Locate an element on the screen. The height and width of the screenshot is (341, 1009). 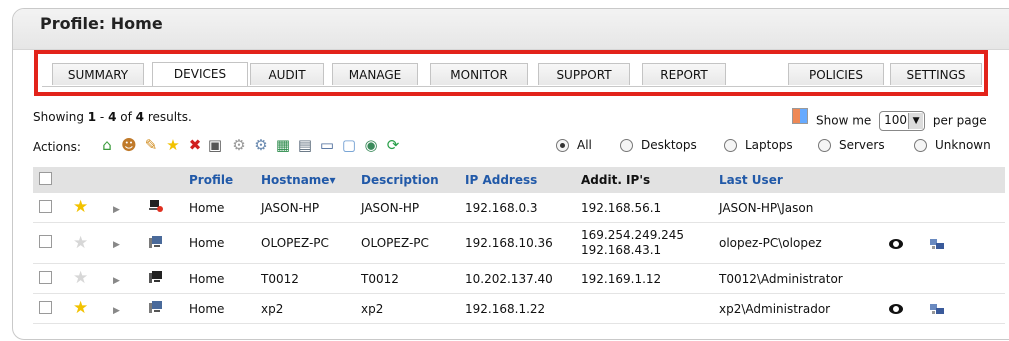
remote-control-icon: ◉ is located at coordinates (371, 145).